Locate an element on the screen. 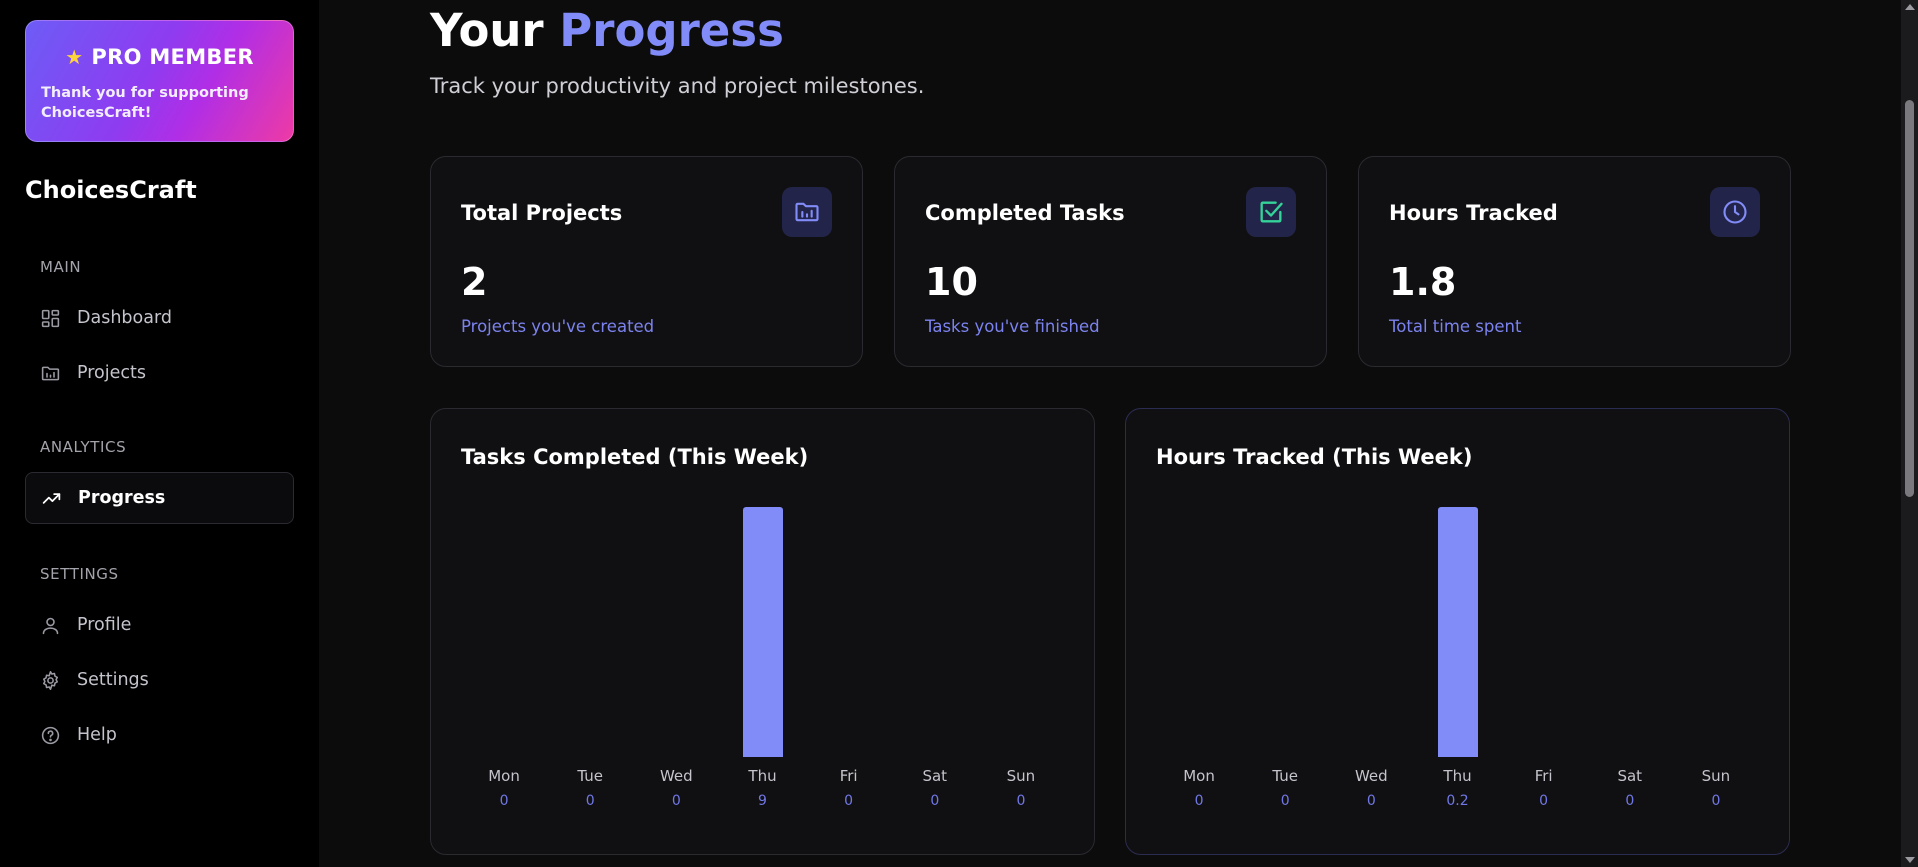 The height and width of the screenshot is (867, 1918). sidebar-item-label: Dashboard is located at coordinates (124, 318).